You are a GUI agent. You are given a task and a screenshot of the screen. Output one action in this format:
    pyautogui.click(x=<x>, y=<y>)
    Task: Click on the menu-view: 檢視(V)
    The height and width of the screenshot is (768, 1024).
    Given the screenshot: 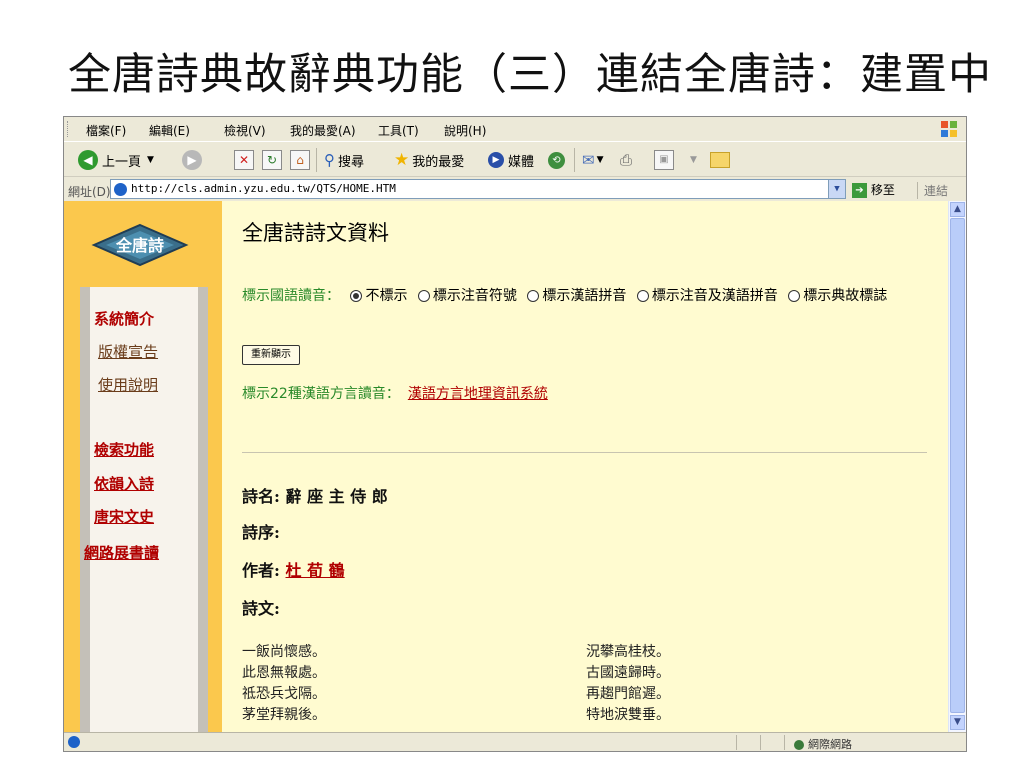 What is the action you would take?
    pyautogui.click(x=245, y=130)
    